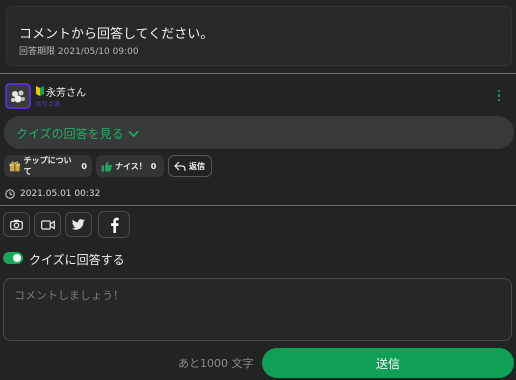  Describe the element at coordinates (106, 166) in the screenshot. I see `thumbs-up-icon` at that location.